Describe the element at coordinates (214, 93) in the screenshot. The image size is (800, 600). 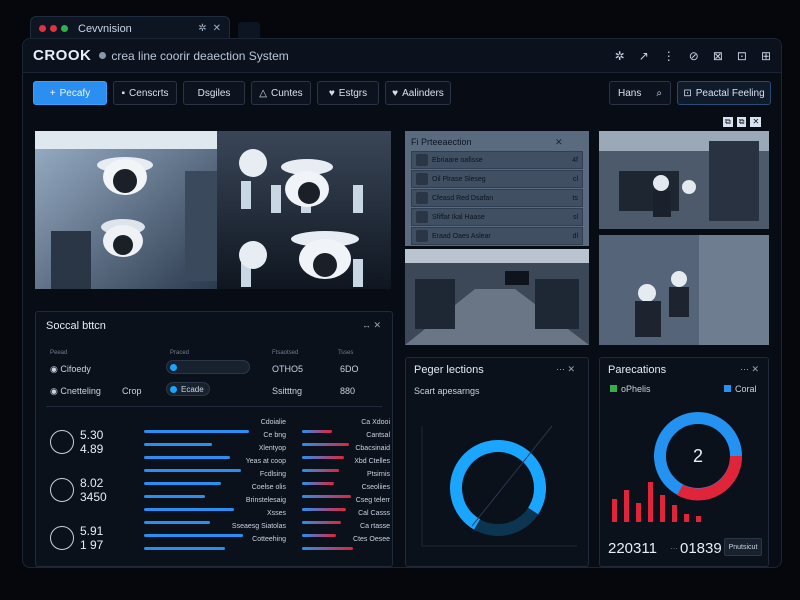
I see `nav-item-dsgiles: Dsgiles` at that location.